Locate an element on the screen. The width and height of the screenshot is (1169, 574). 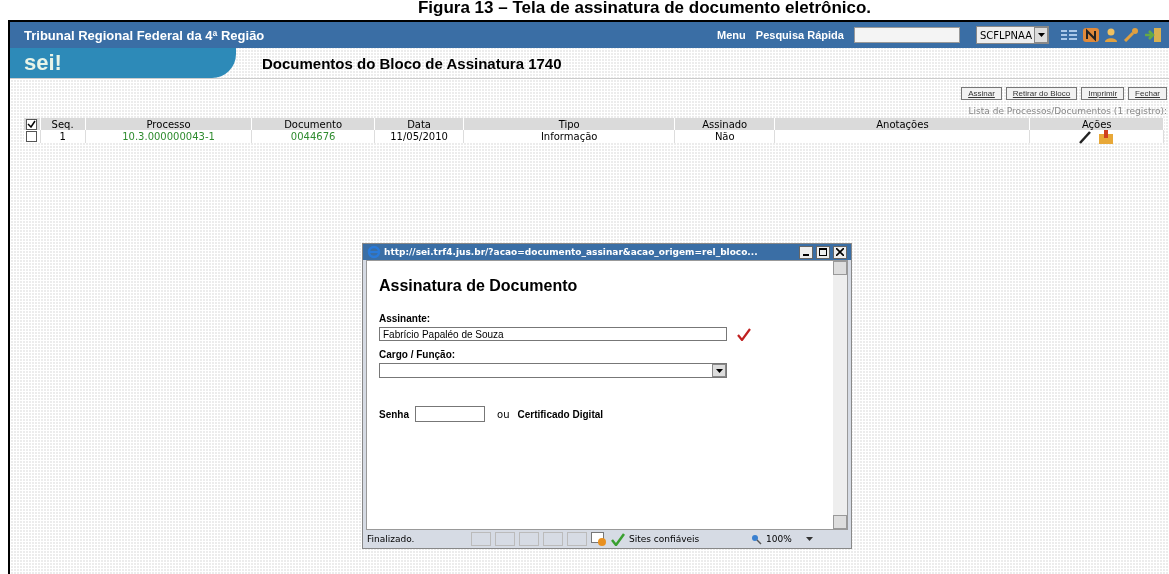
role-label: Cargo / Função: is located at coordinates (418, 354).